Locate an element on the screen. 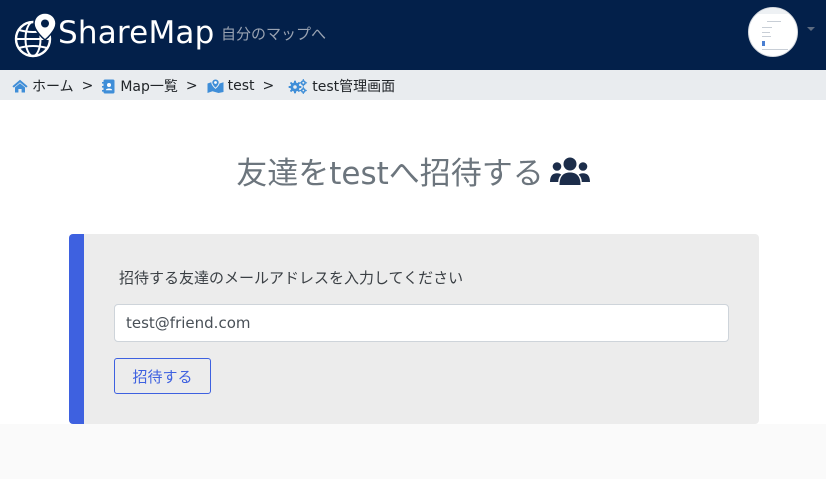  breadcrumb-map-list: Map一覧 is located at coordinates (140, 86).